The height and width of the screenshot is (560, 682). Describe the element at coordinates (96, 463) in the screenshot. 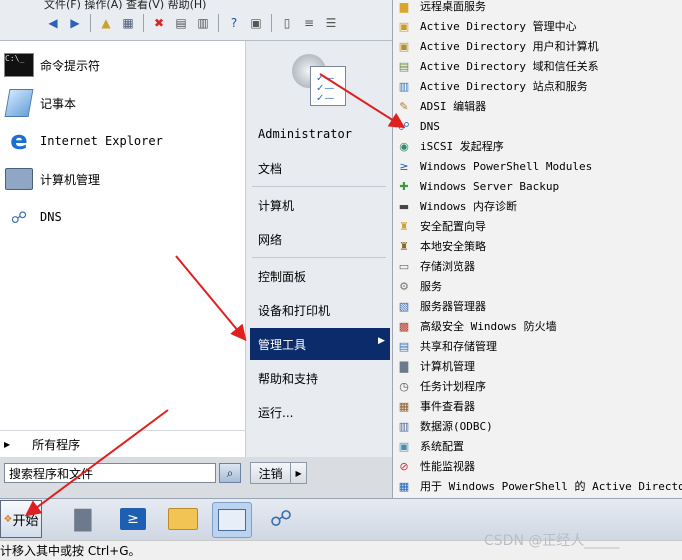

I see `arrow-to-start` at that location.